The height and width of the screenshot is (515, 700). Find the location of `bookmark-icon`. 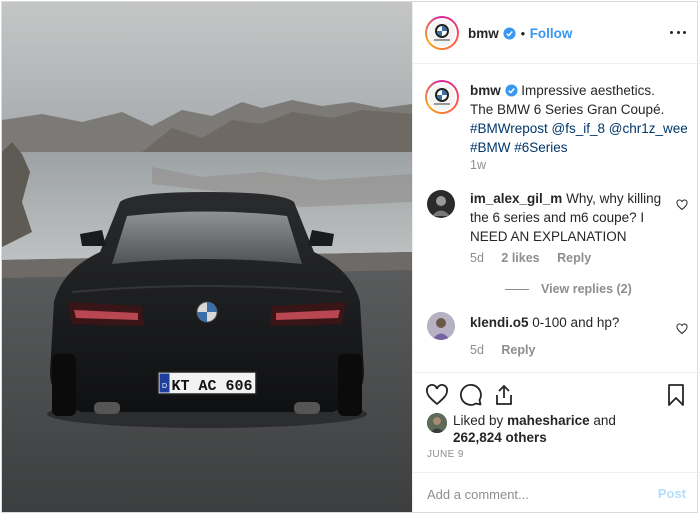

bookmark-icon is located at coordinates (676, 395).